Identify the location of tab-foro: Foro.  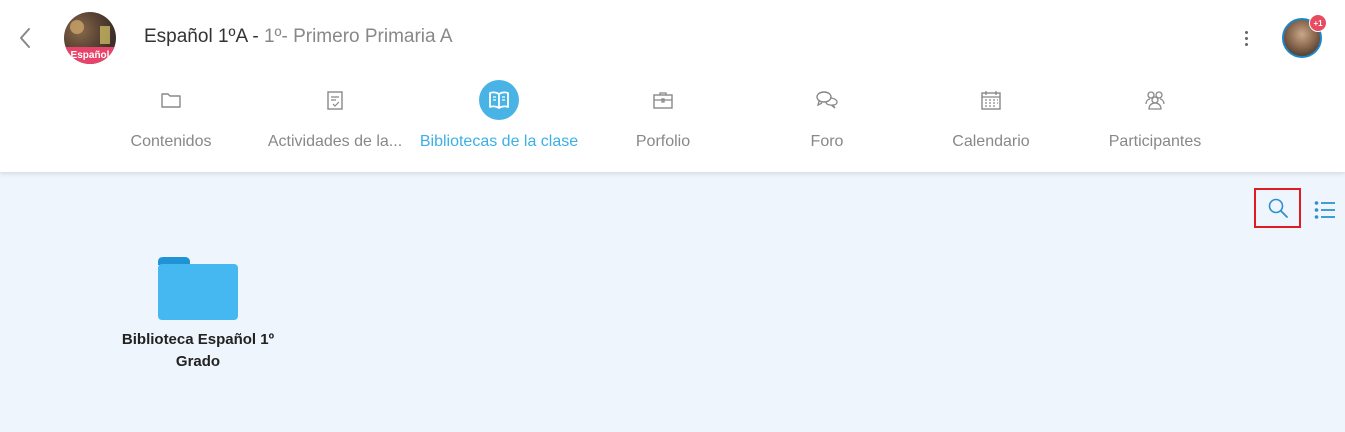
(827, 123).